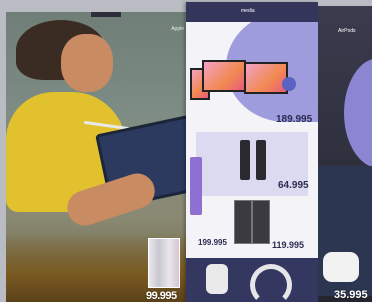 This screenshot has height=302, width=372. I want to click on price-ipad: 119.995, so click(288, 245).